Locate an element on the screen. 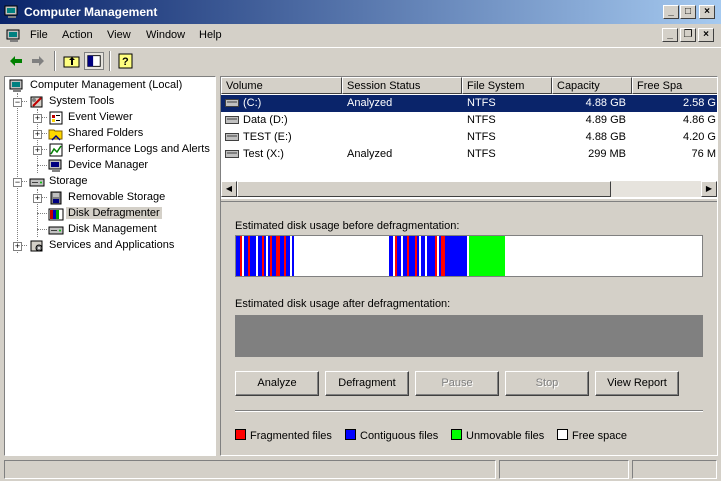 The height and width of the screenshot is (481, 721). legend-label: Fragmented files is located at coordinates (291, 436).